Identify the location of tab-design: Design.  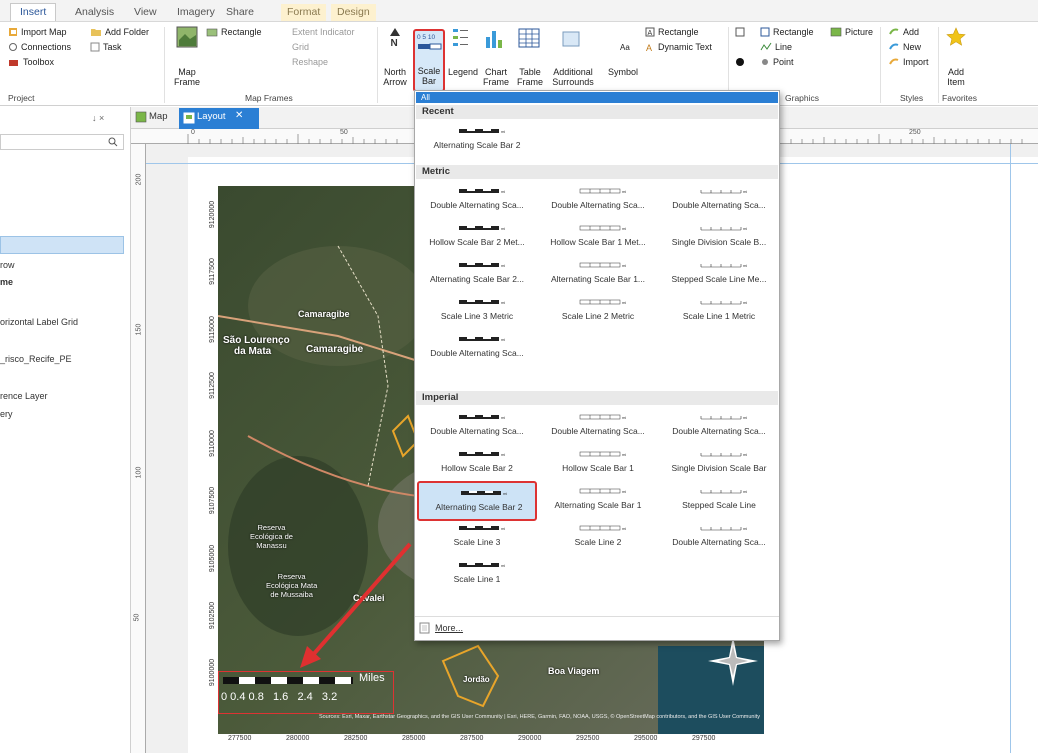
(353, 13).